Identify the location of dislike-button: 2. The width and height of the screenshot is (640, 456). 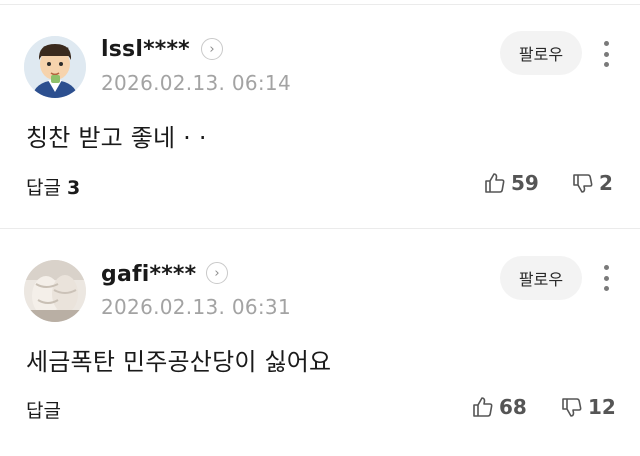
(592, 183).